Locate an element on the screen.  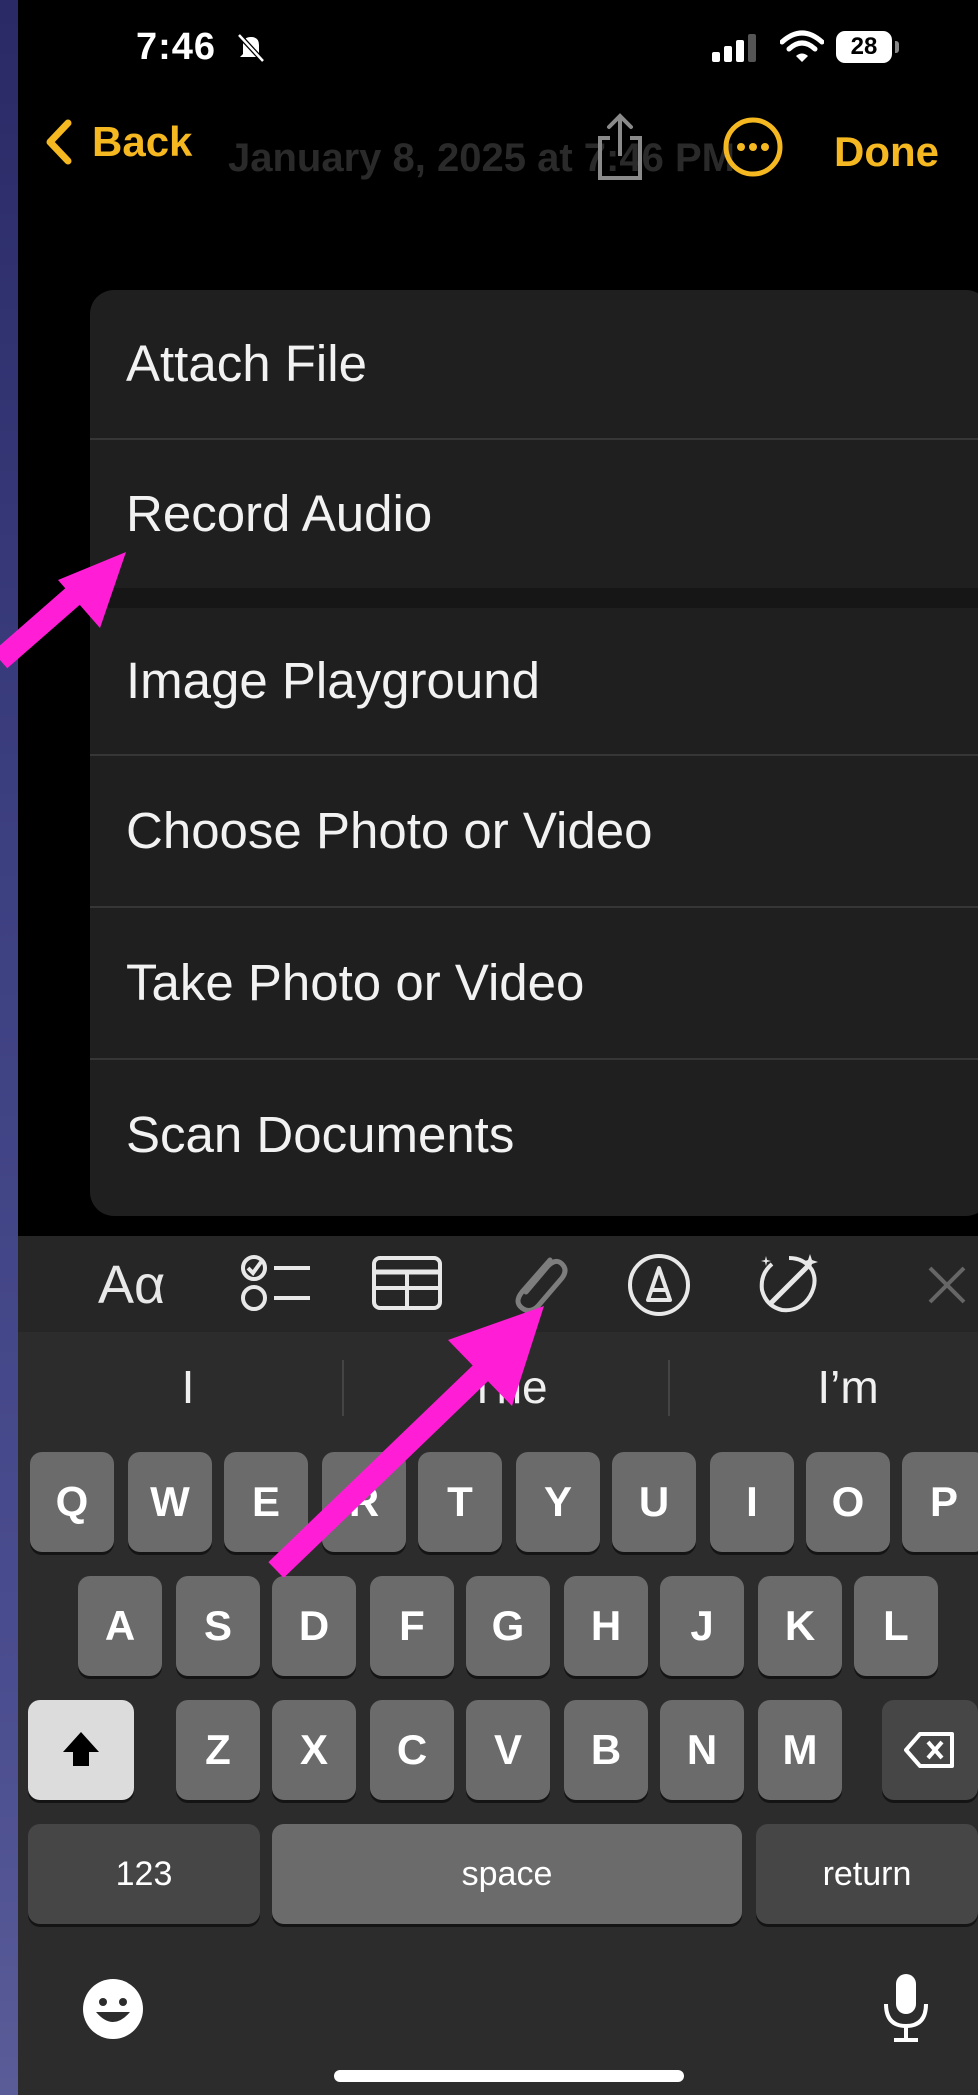
more-options-icon is located at coordinates (753, 147).